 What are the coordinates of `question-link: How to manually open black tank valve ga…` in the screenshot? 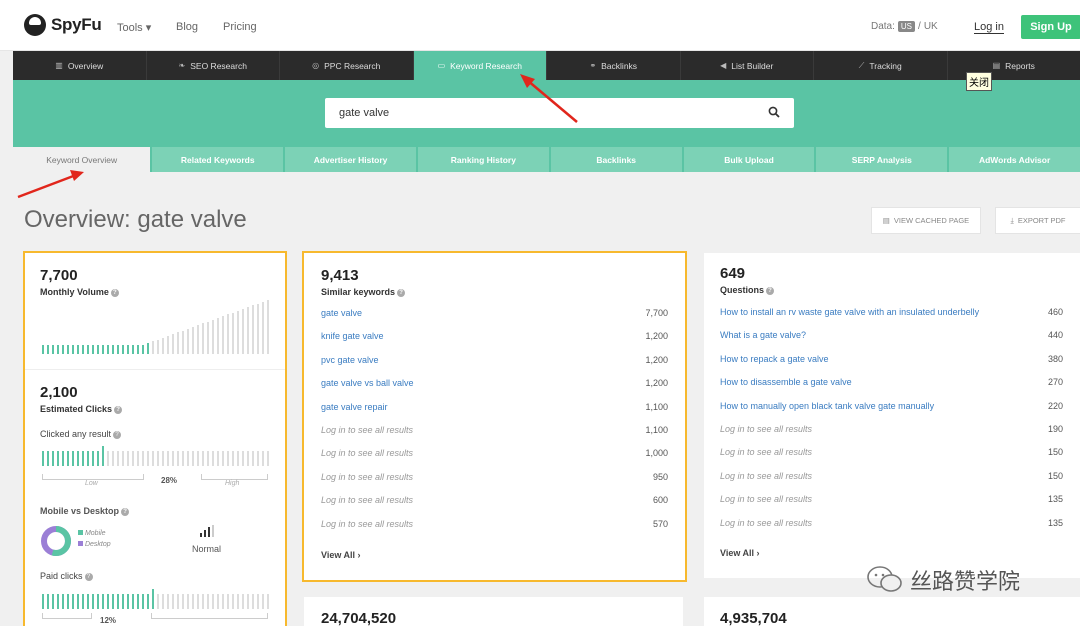 It's located at (827, 406).